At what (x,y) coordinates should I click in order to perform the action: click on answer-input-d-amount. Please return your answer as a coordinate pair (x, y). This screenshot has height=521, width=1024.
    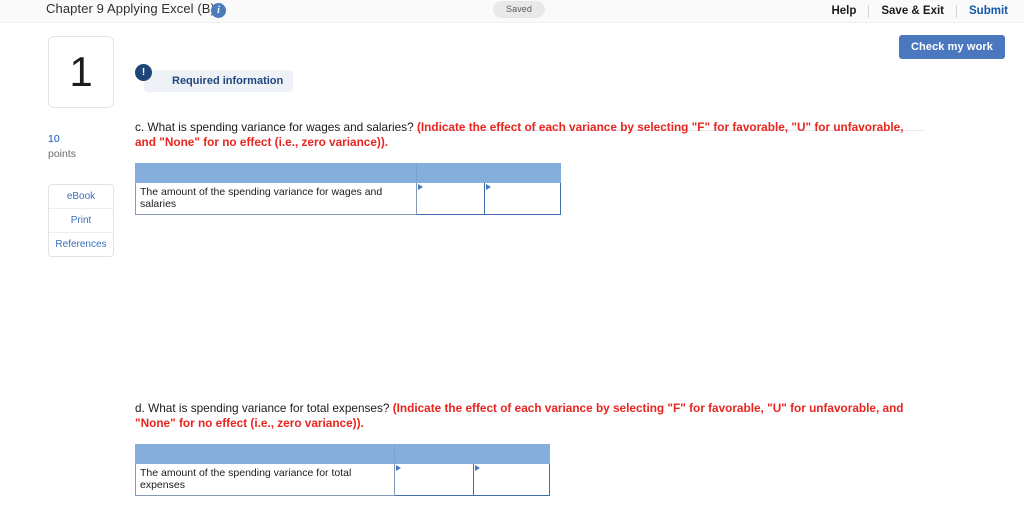
    Looking at the image, I should click on (434, 479).